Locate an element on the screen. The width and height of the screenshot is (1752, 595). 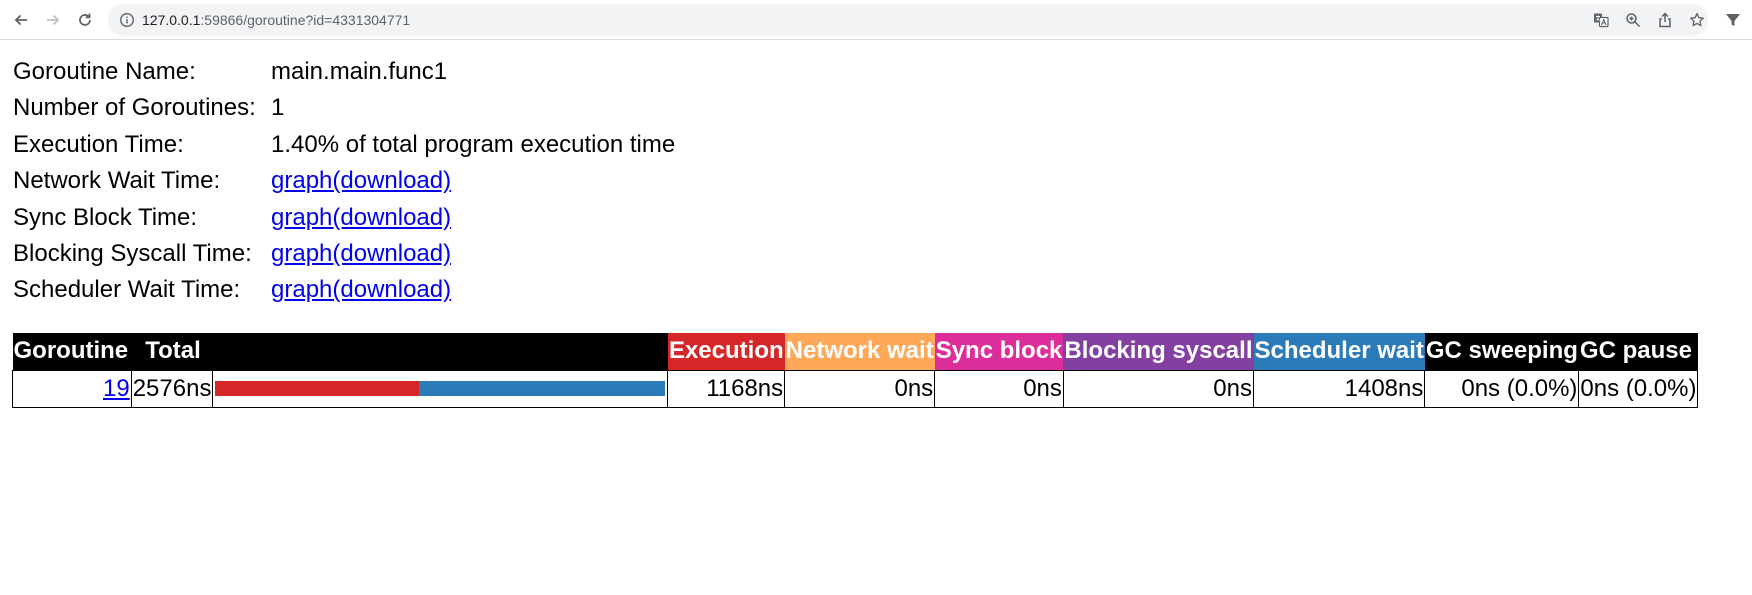
browser-toolbar: 127.0.0.1:59866/goroutine?id=4331304771 is located at coordinates (876, 20).